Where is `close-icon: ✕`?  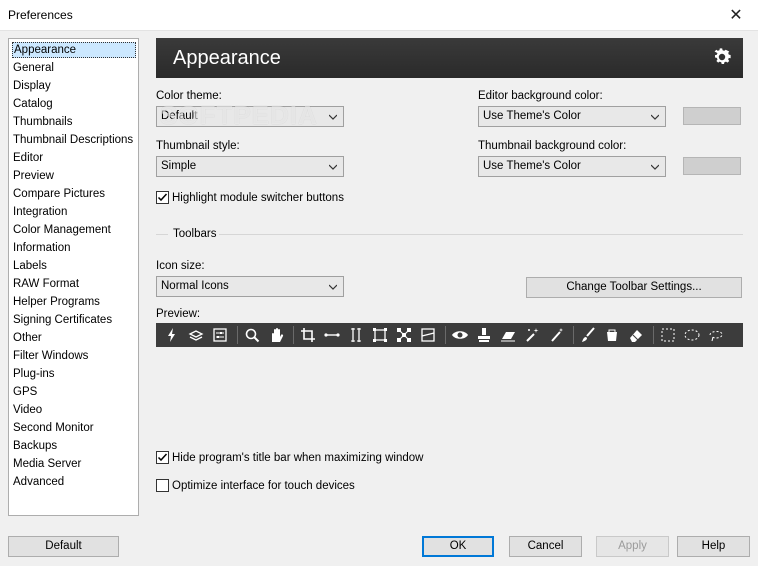
close-icon: ✕ is located at coordinates (736, 15).